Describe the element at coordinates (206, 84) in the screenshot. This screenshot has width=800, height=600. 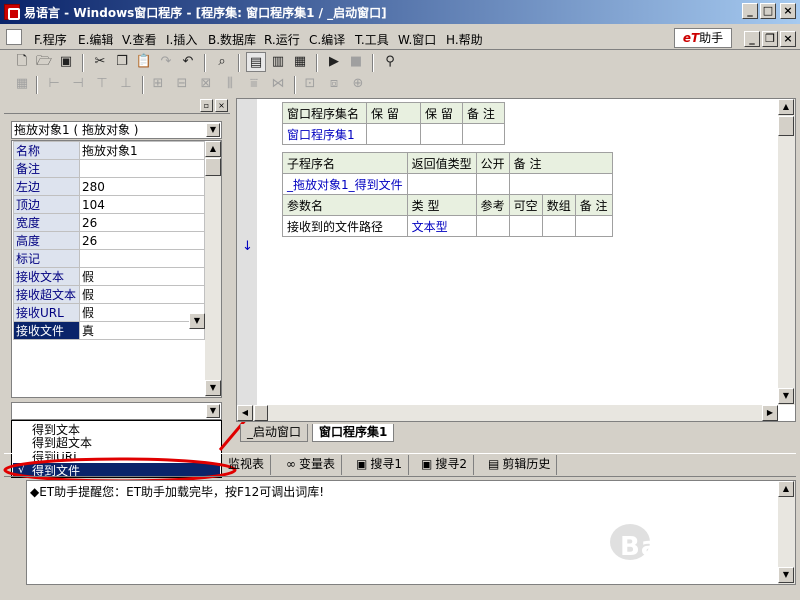
I see `same-size-icon: ⊠` at that location.